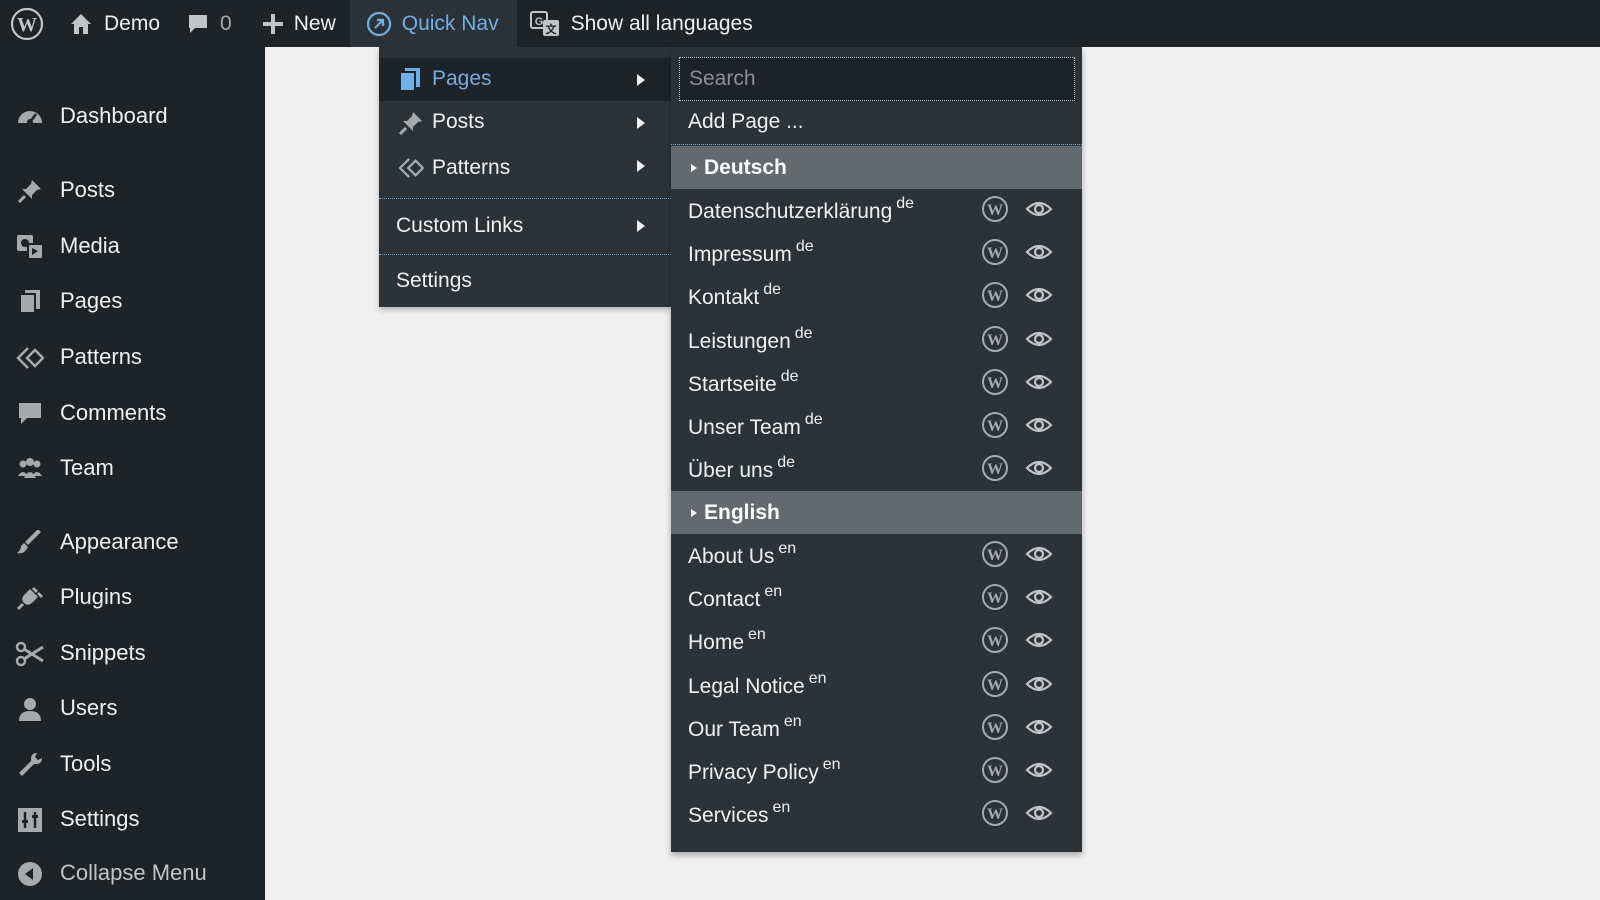 Image resolution: width=1600 pixels, height=900 pixels. What do you see at coordinates (132, 764) in the screenshot?
I see `menu-tools: Tools` at bounding box center [132, 764].